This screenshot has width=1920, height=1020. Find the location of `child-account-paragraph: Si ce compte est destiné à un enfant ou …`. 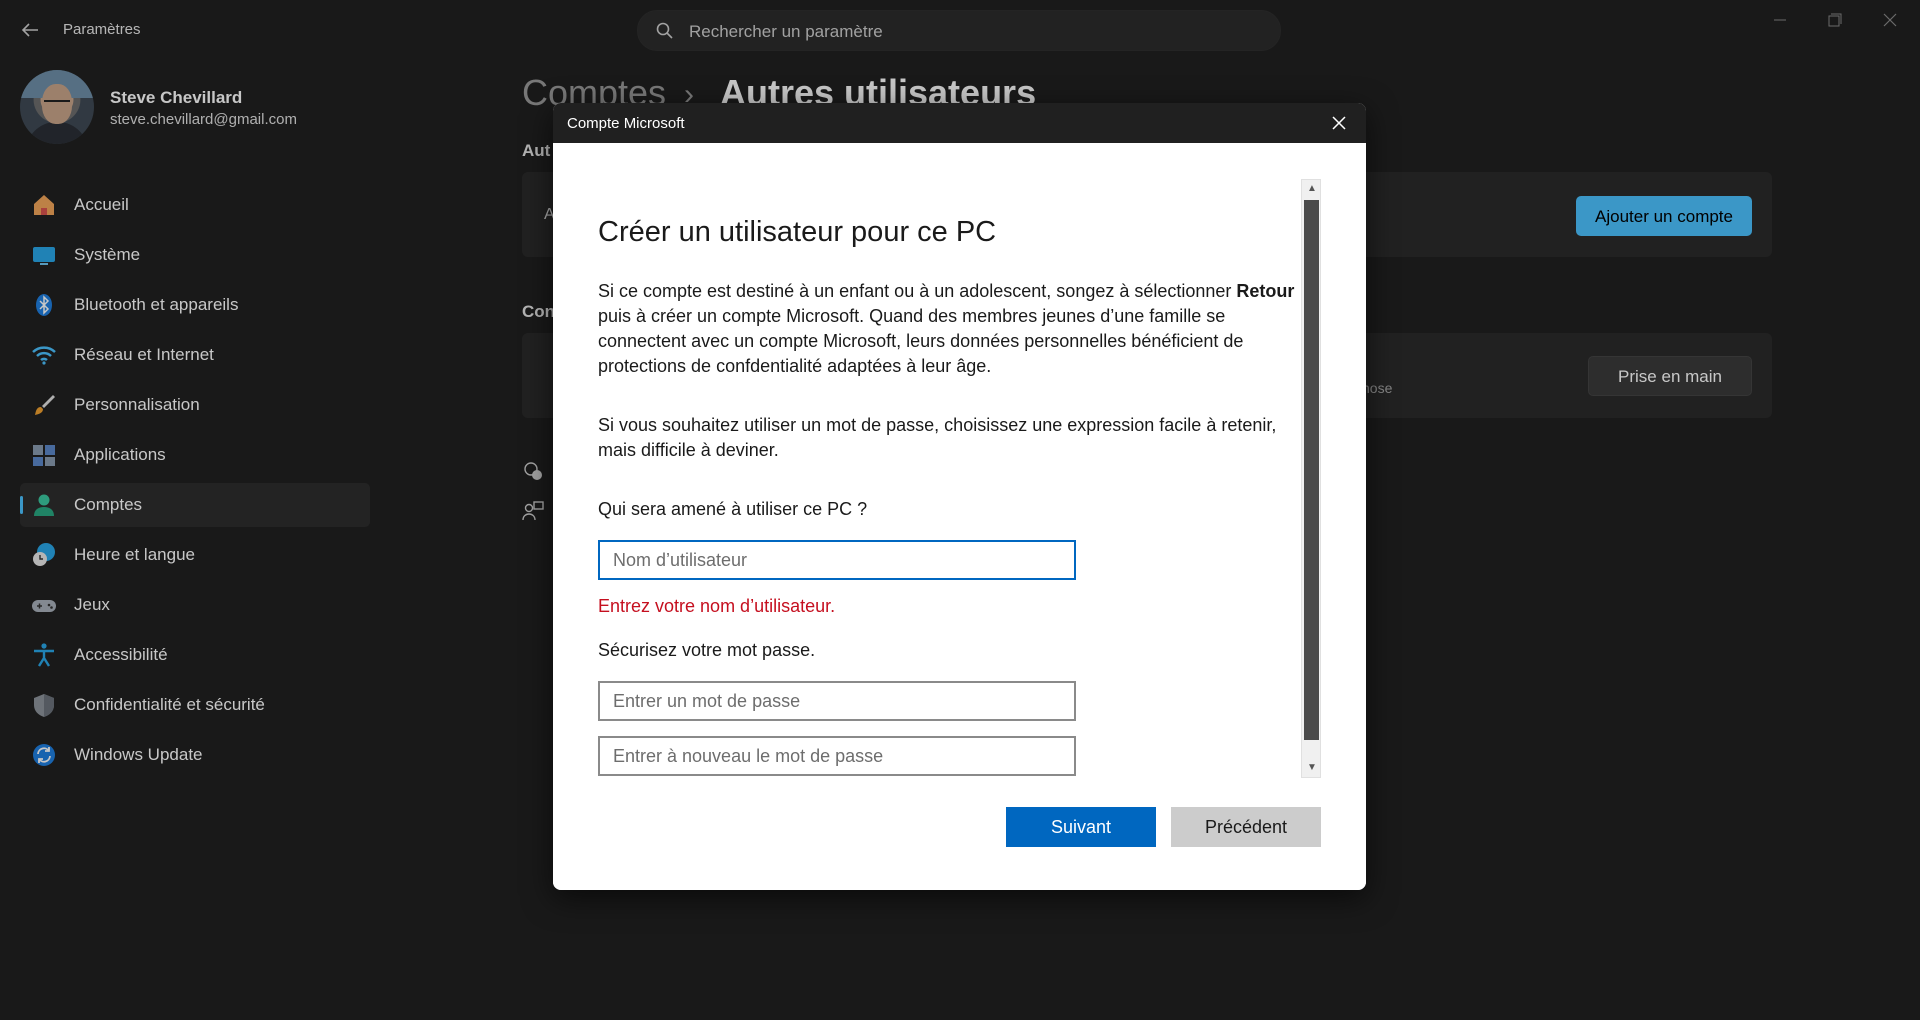

child-account-paragraph: Si ce compte est destiné à un enfant ou … is located at coordinates (946, 328).